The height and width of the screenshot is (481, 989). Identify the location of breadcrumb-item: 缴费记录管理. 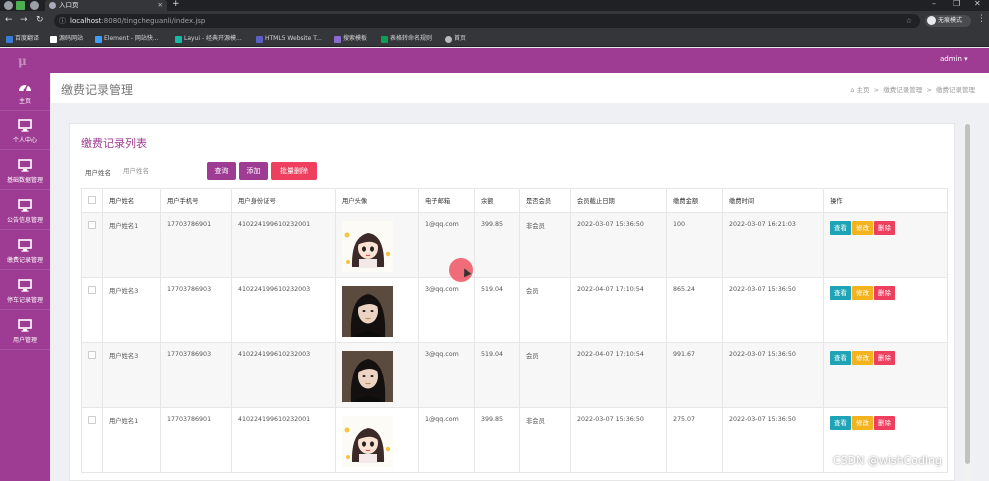
(902, 90).